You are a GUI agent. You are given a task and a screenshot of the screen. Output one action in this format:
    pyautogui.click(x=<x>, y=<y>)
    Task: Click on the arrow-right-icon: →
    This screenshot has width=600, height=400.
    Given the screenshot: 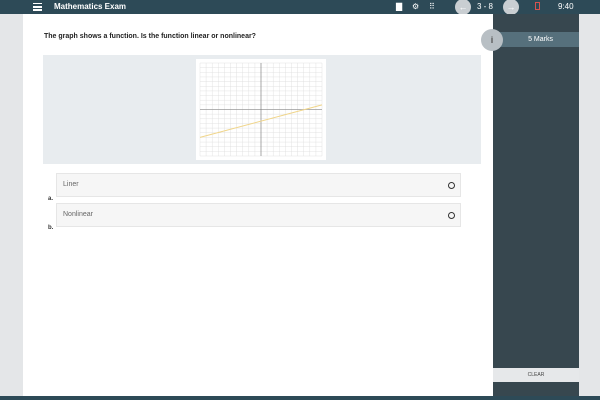 What is the action you would take?
    pyautogui.click(x=511, y=7)
    